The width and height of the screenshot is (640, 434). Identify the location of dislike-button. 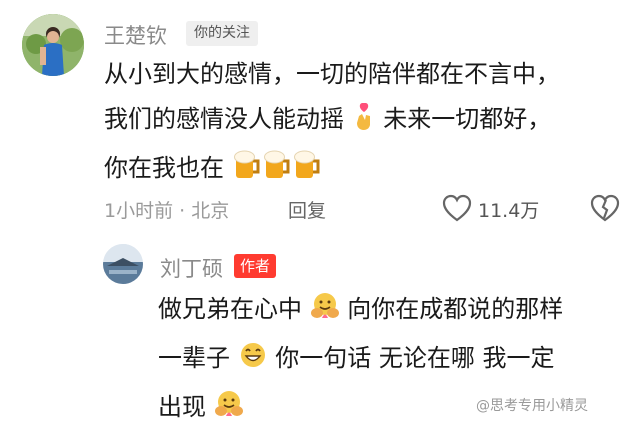
(605, 210).